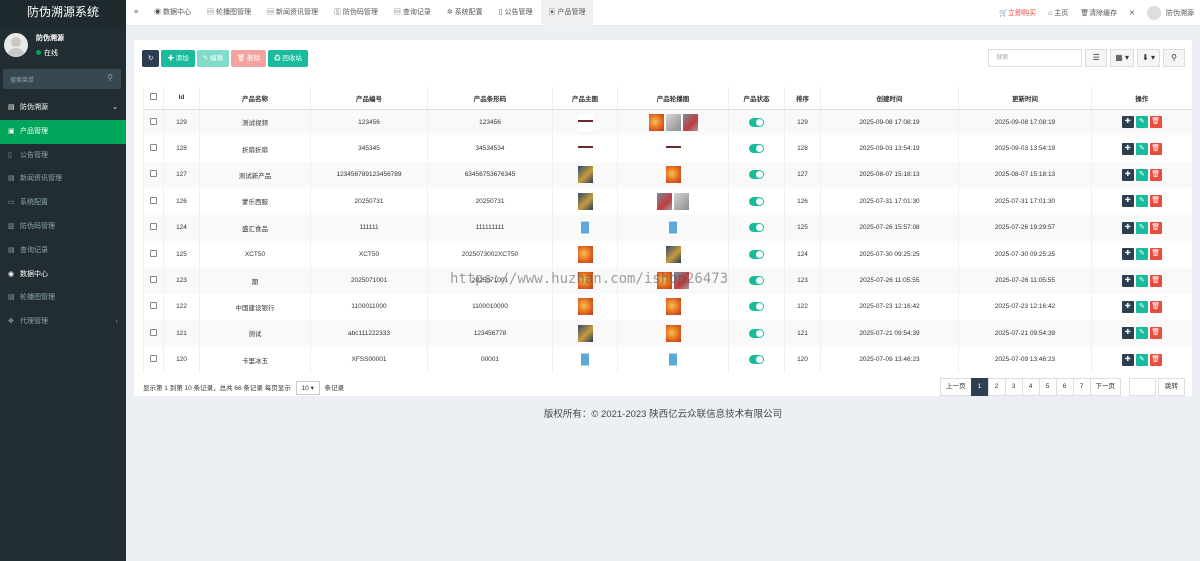 The width and height of the screenshot is (1200, 561). Describe the element at coordinates (62, 79) in the screenshot. I see `sidebar-search-input: 搜索菜单 ⚲` at that location.